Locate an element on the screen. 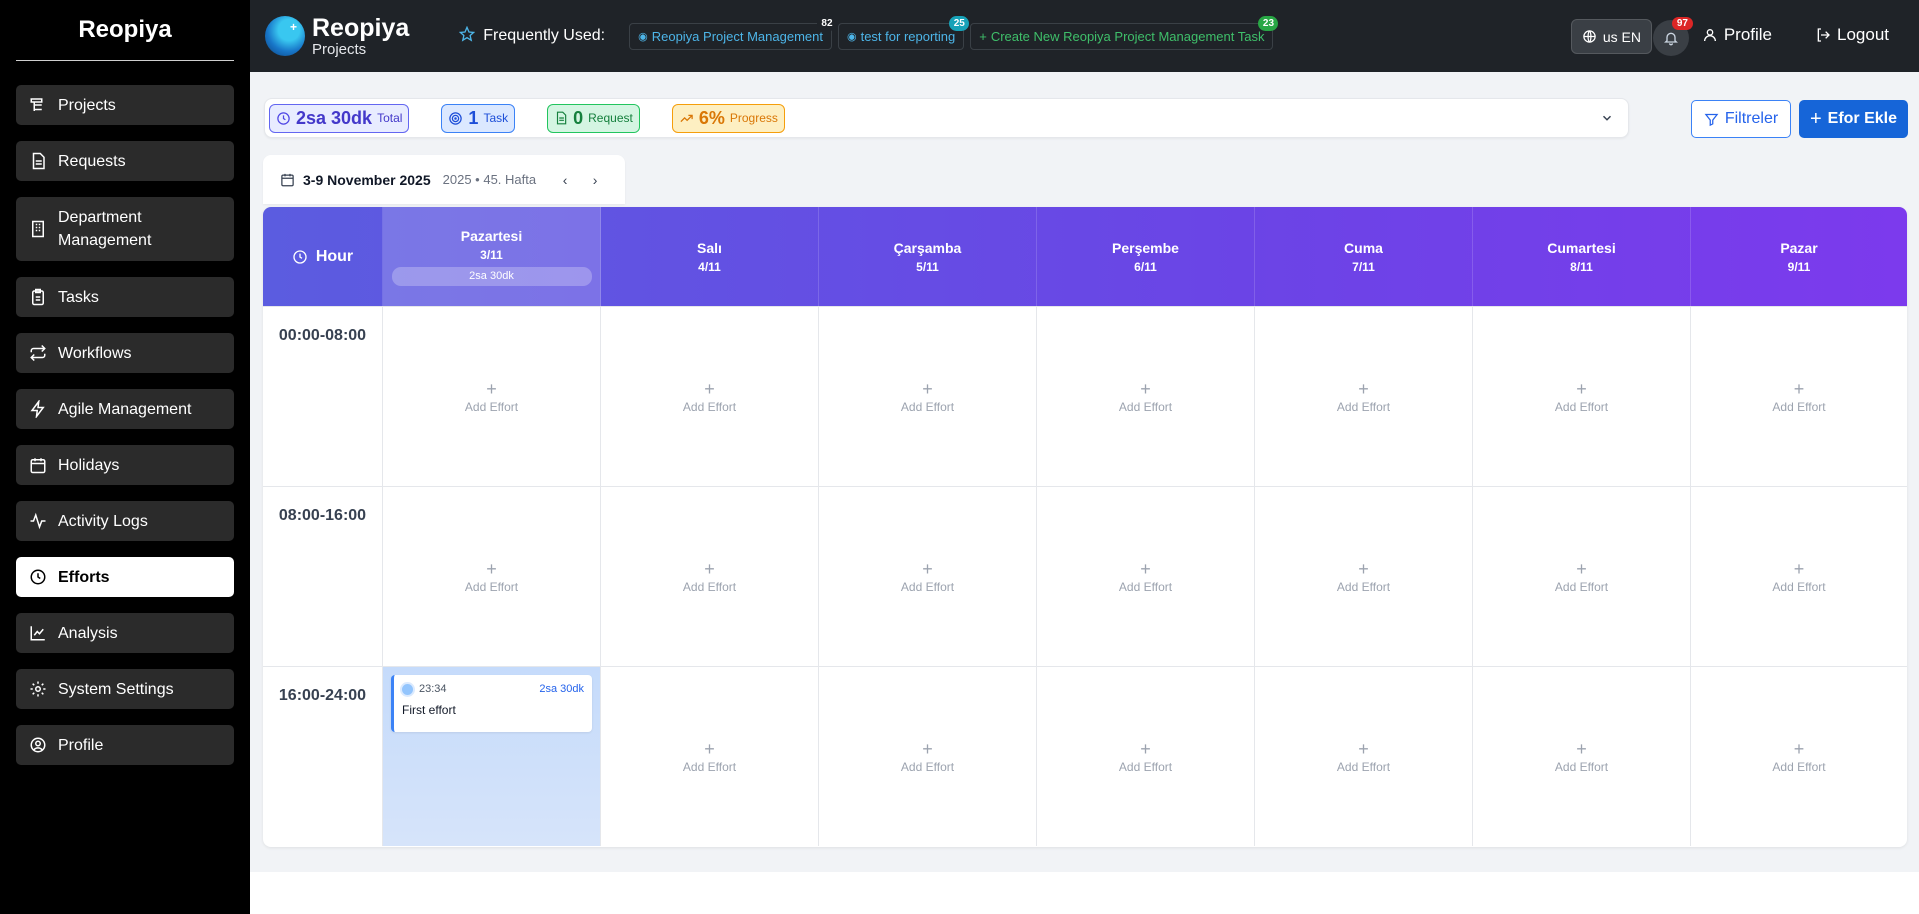  chevron-down-icon is located at coordinates (1607, 120).